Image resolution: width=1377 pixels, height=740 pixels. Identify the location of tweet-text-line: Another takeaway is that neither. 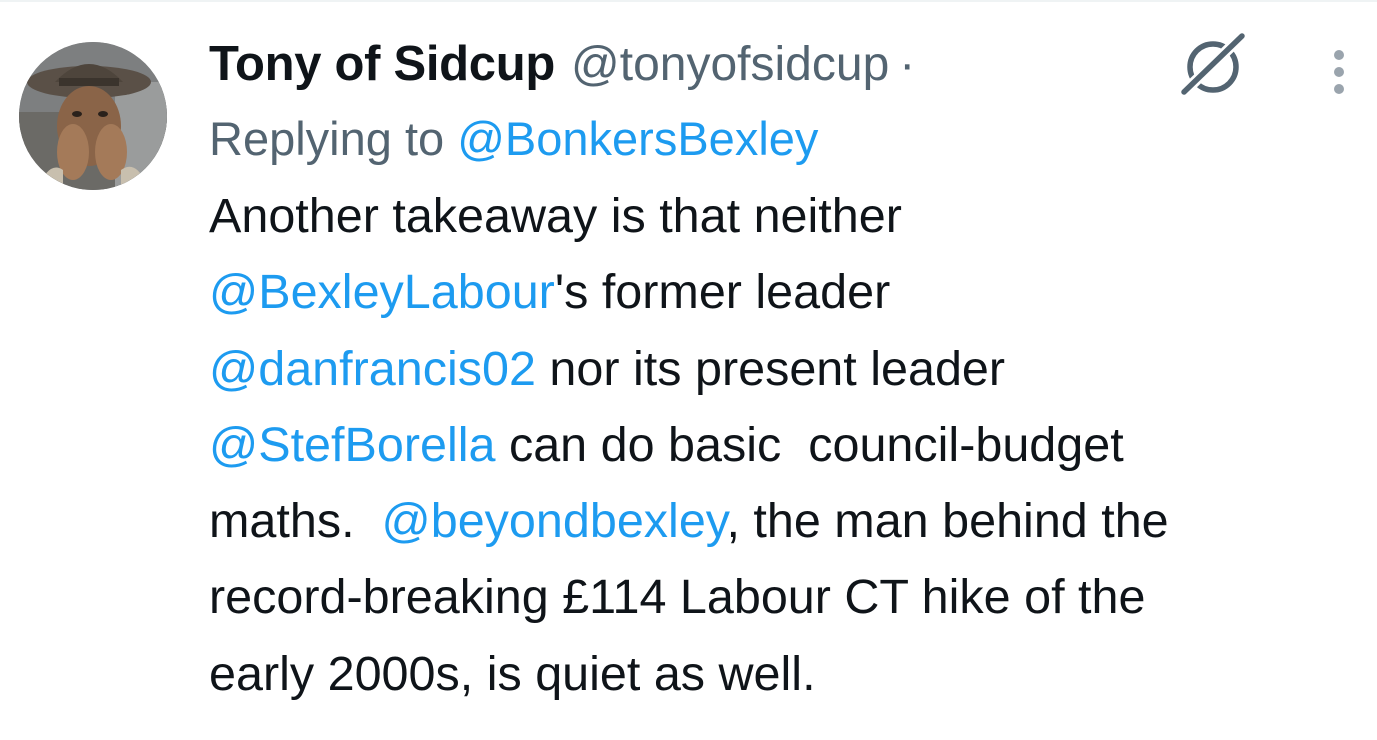
(789, 216).